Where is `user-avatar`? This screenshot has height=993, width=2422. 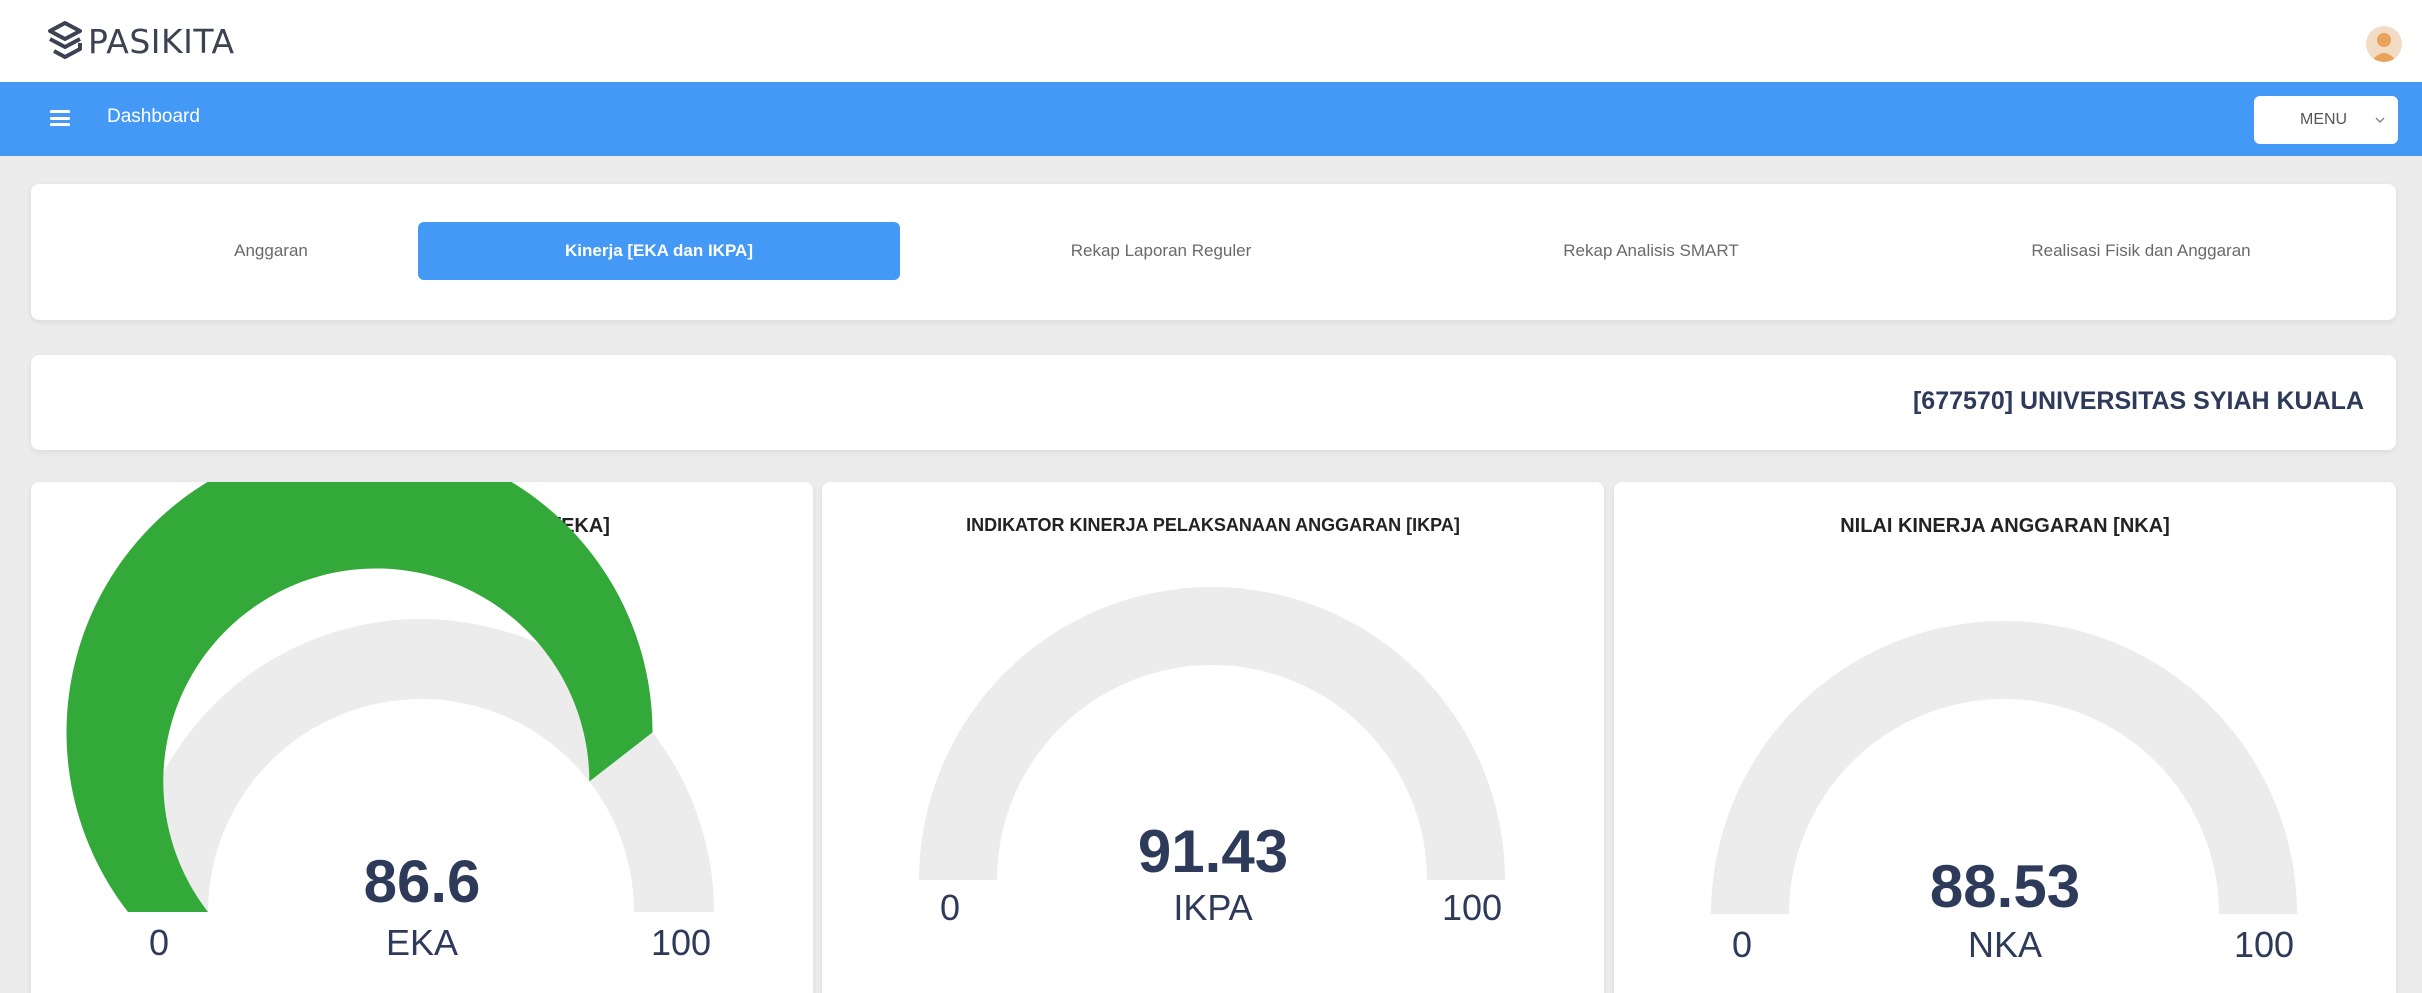
user-avatar is located at coordinates (2384, 44).